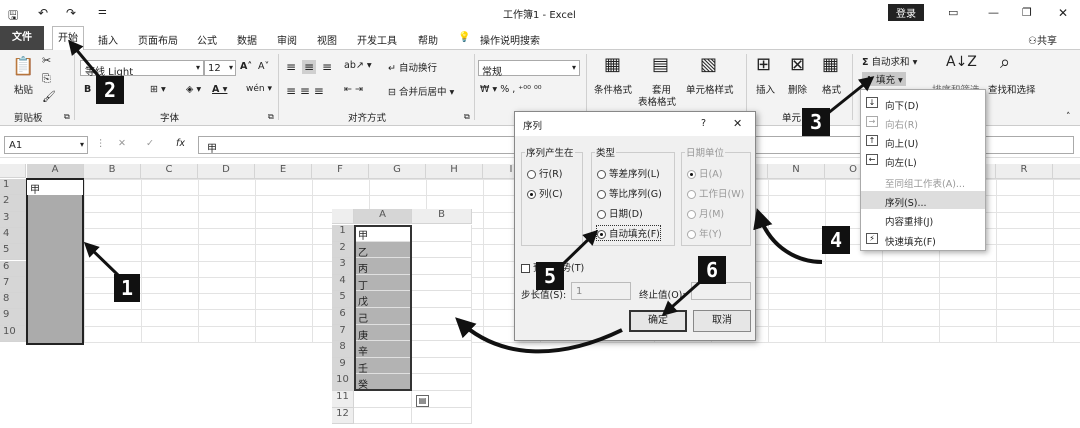  What do you see at coordinates (550, 276) in the screenshot?
I see `callout-5: 5` at bounding box center [550, 276].